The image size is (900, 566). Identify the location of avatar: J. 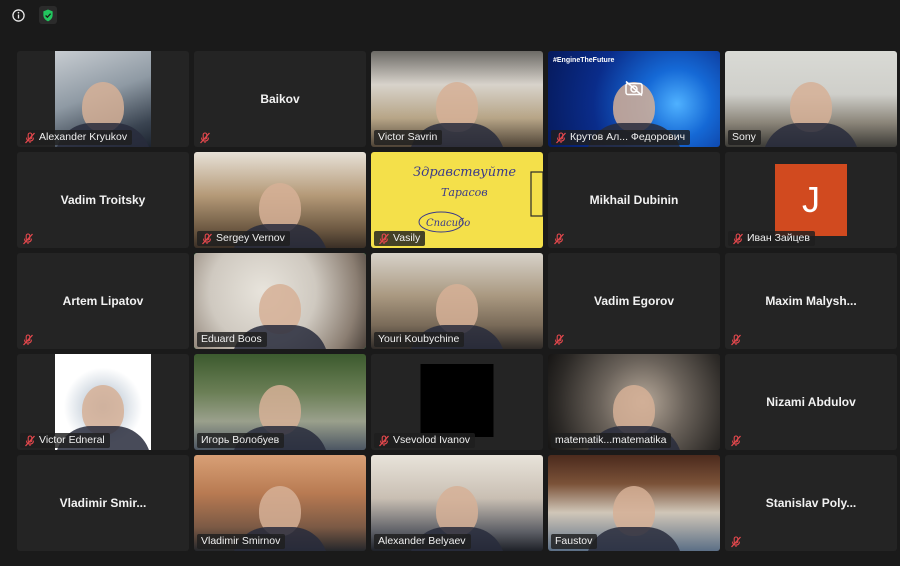
(811, 200).